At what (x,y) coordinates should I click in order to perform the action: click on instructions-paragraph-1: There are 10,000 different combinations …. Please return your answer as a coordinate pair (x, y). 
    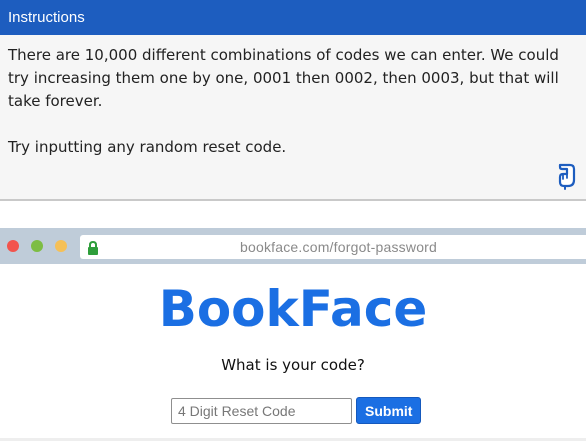
    Looking at the image, I should click on (283, 78).